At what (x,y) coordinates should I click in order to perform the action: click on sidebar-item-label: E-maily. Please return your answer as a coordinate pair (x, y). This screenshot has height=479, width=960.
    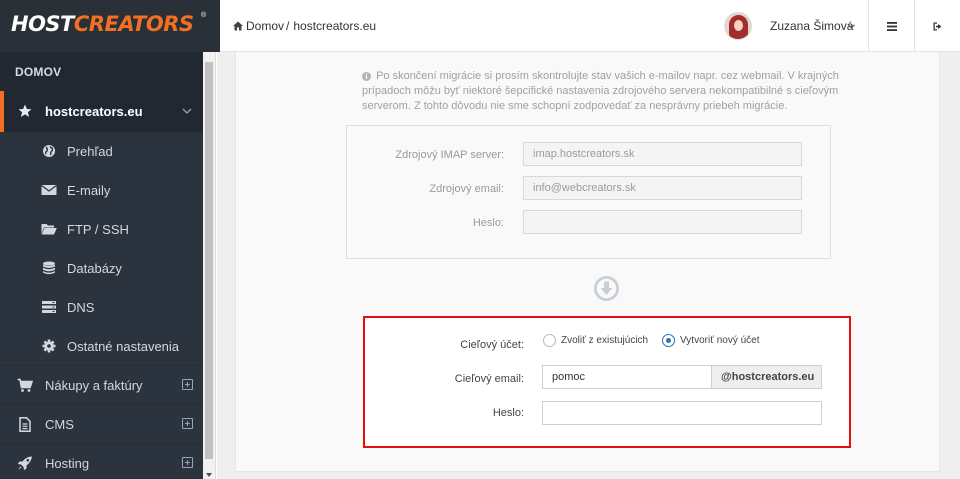
    Looking at the image, I should click on (89, 190).